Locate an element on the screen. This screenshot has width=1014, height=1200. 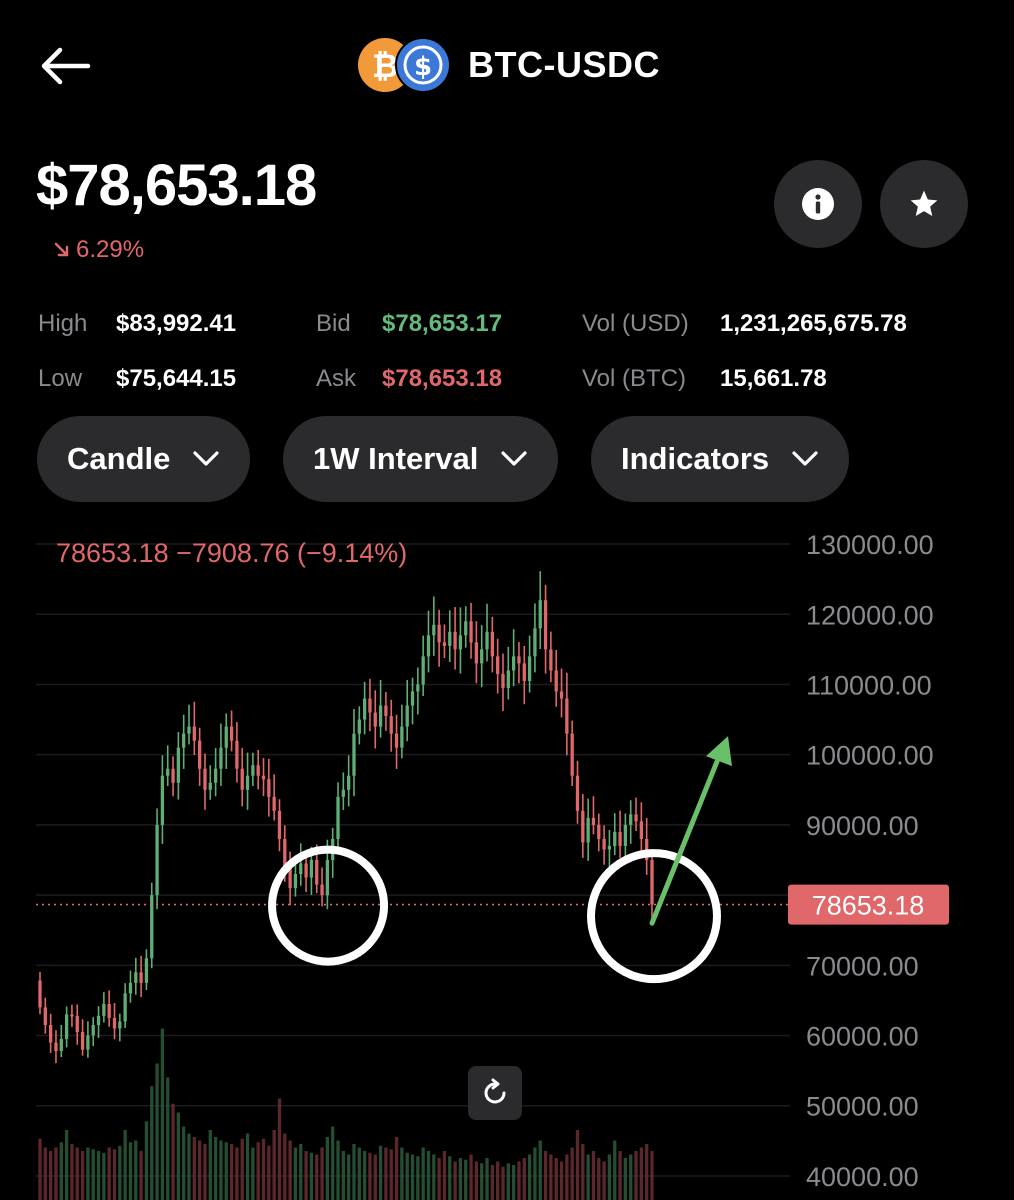
indicators-dropdown: Indicators is located at coordinates (720, 459).